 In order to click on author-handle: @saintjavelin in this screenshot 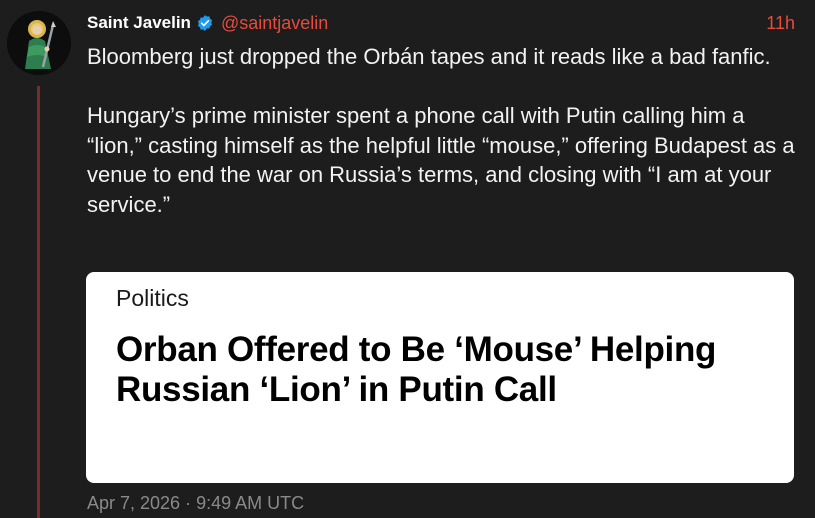, I will do `click(274, 23)`.